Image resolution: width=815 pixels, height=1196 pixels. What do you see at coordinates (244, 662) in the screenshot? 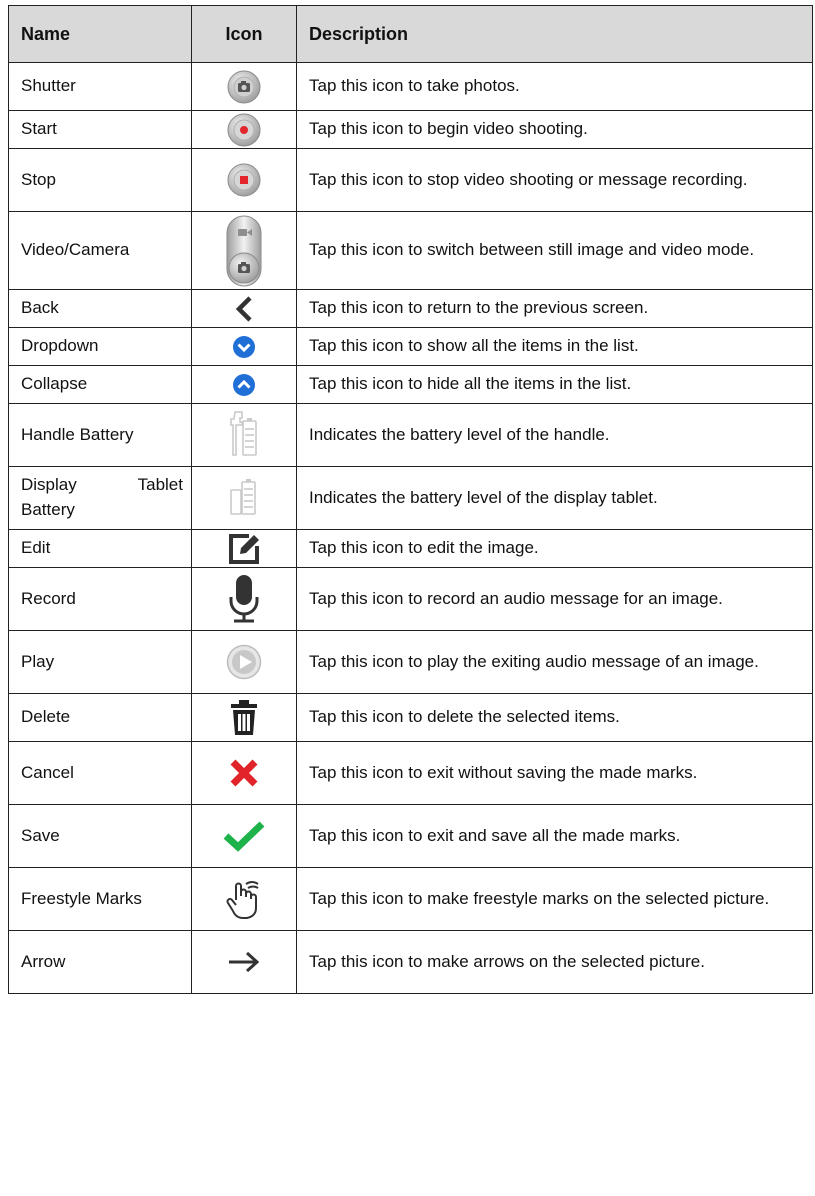
I see `play-icon` at bounding box center [244, 662].